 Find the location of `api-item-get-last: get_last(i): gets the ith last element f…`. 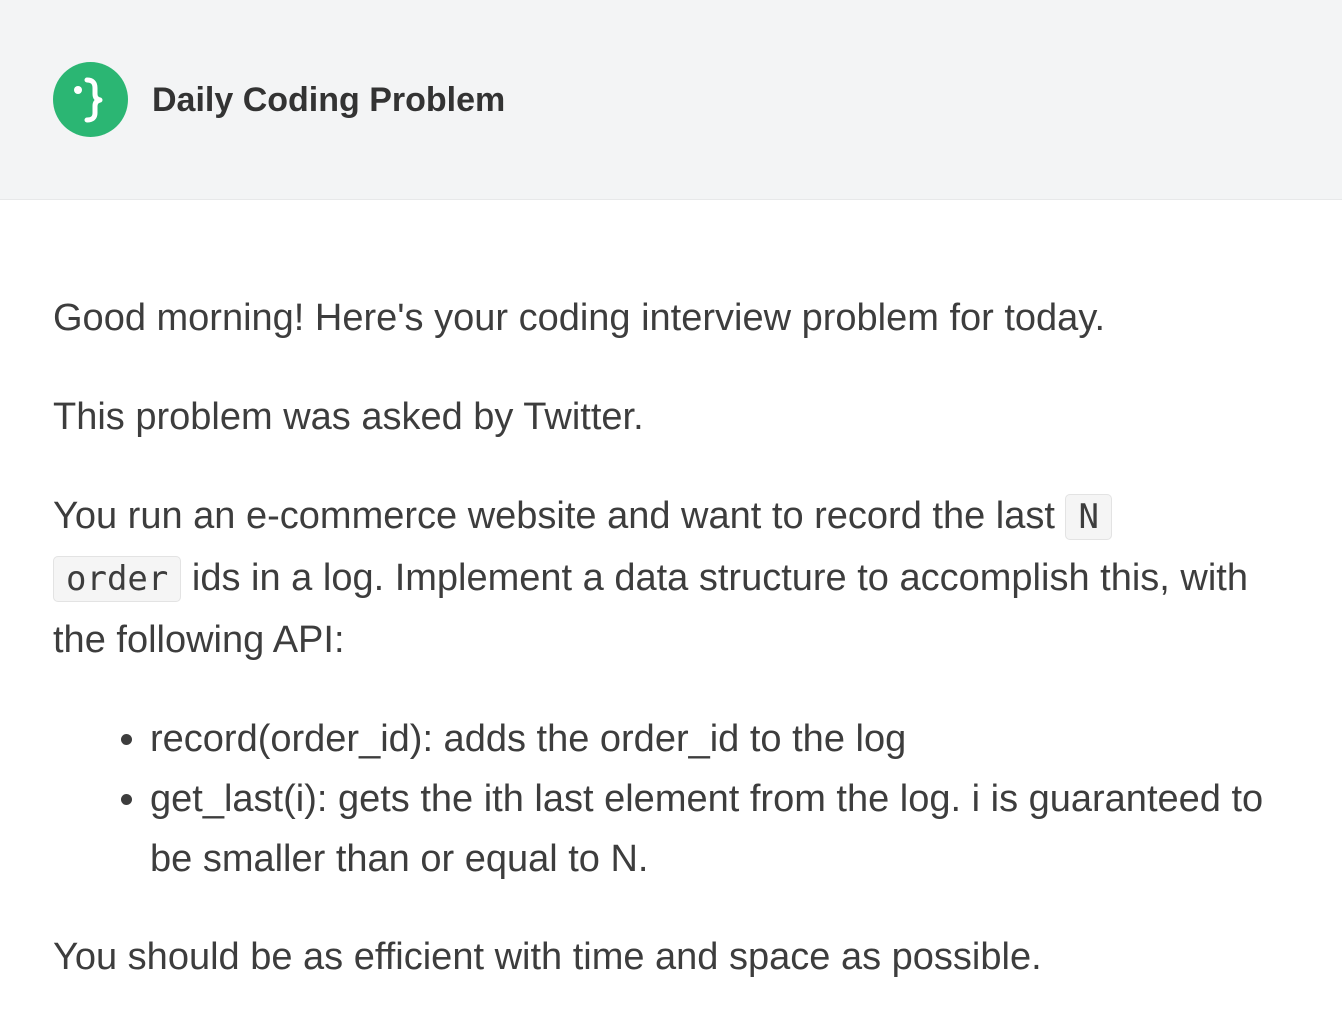

api-item-get-last: get_last(i): gets the ith last element f… is located at coordinates (721, 829).